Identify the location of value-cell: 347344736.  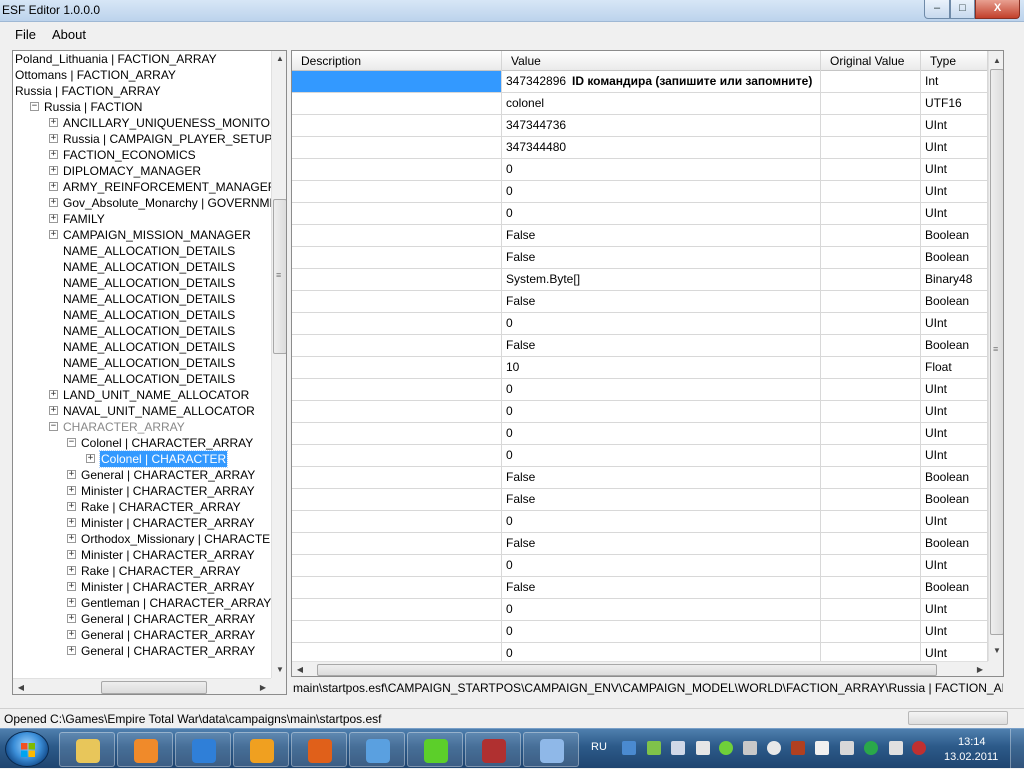
(661, 125).